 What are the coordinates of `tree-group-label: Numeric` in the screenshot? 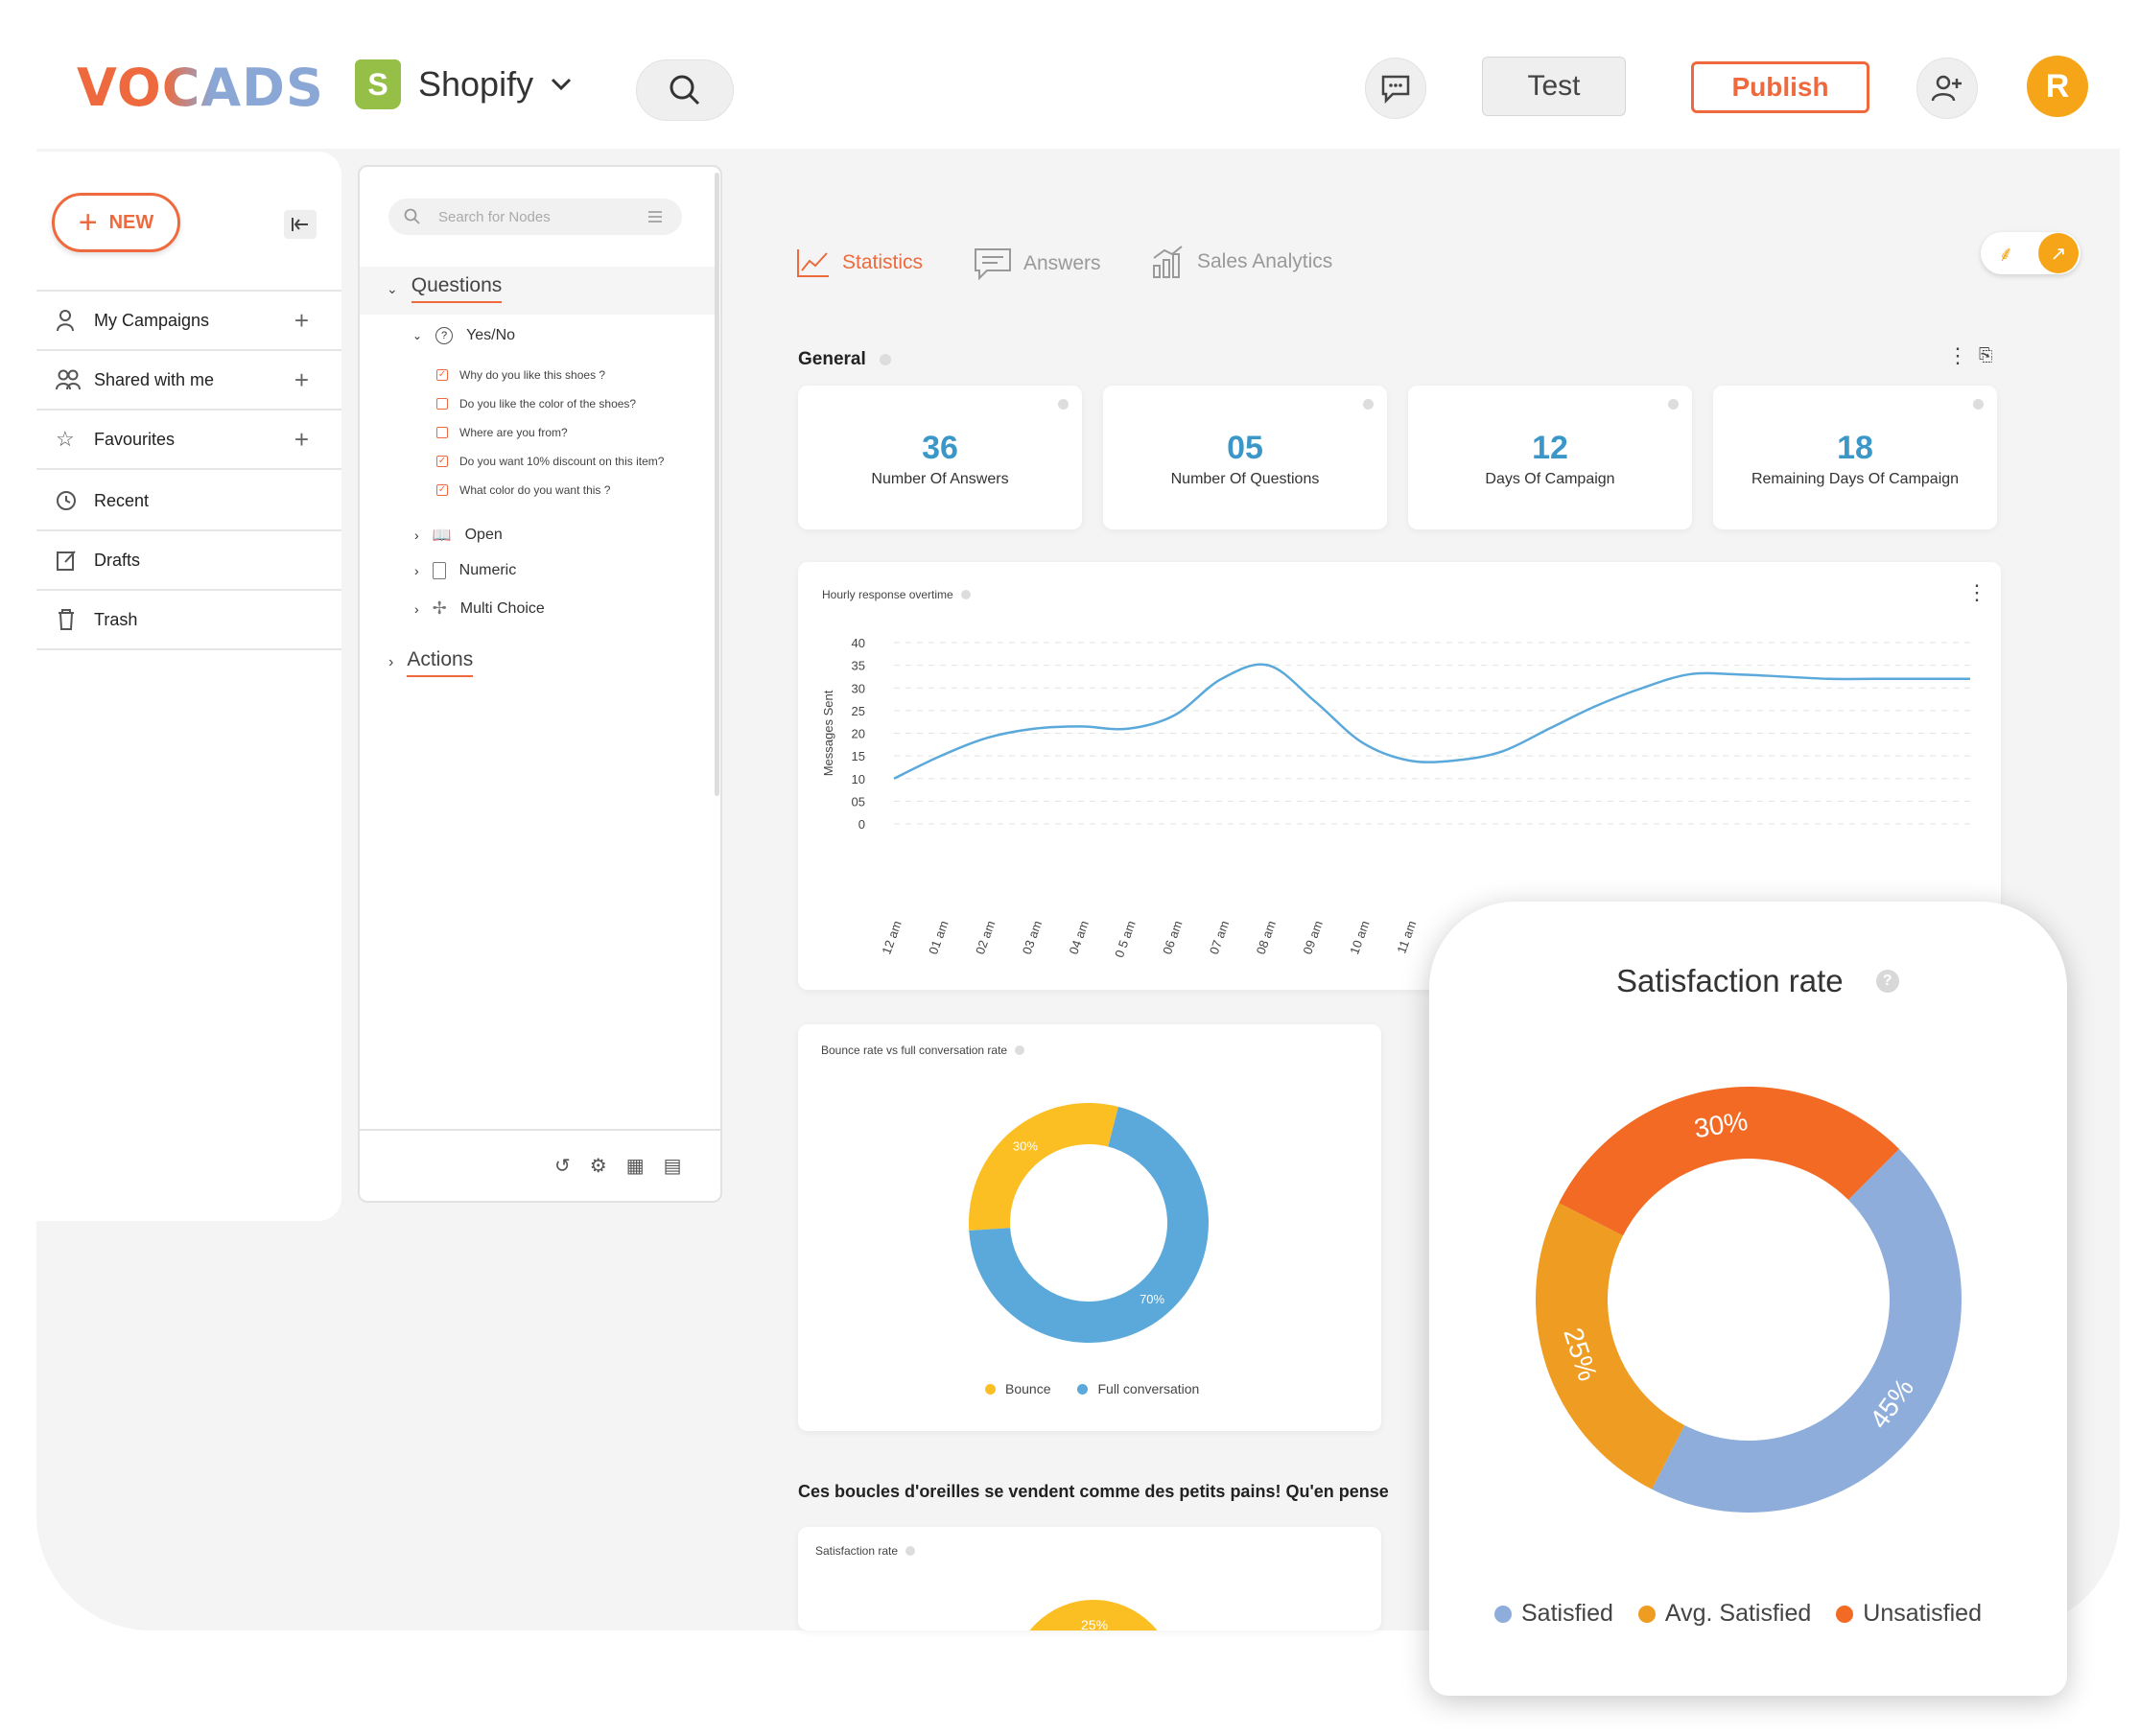 It's located at (487, 570).